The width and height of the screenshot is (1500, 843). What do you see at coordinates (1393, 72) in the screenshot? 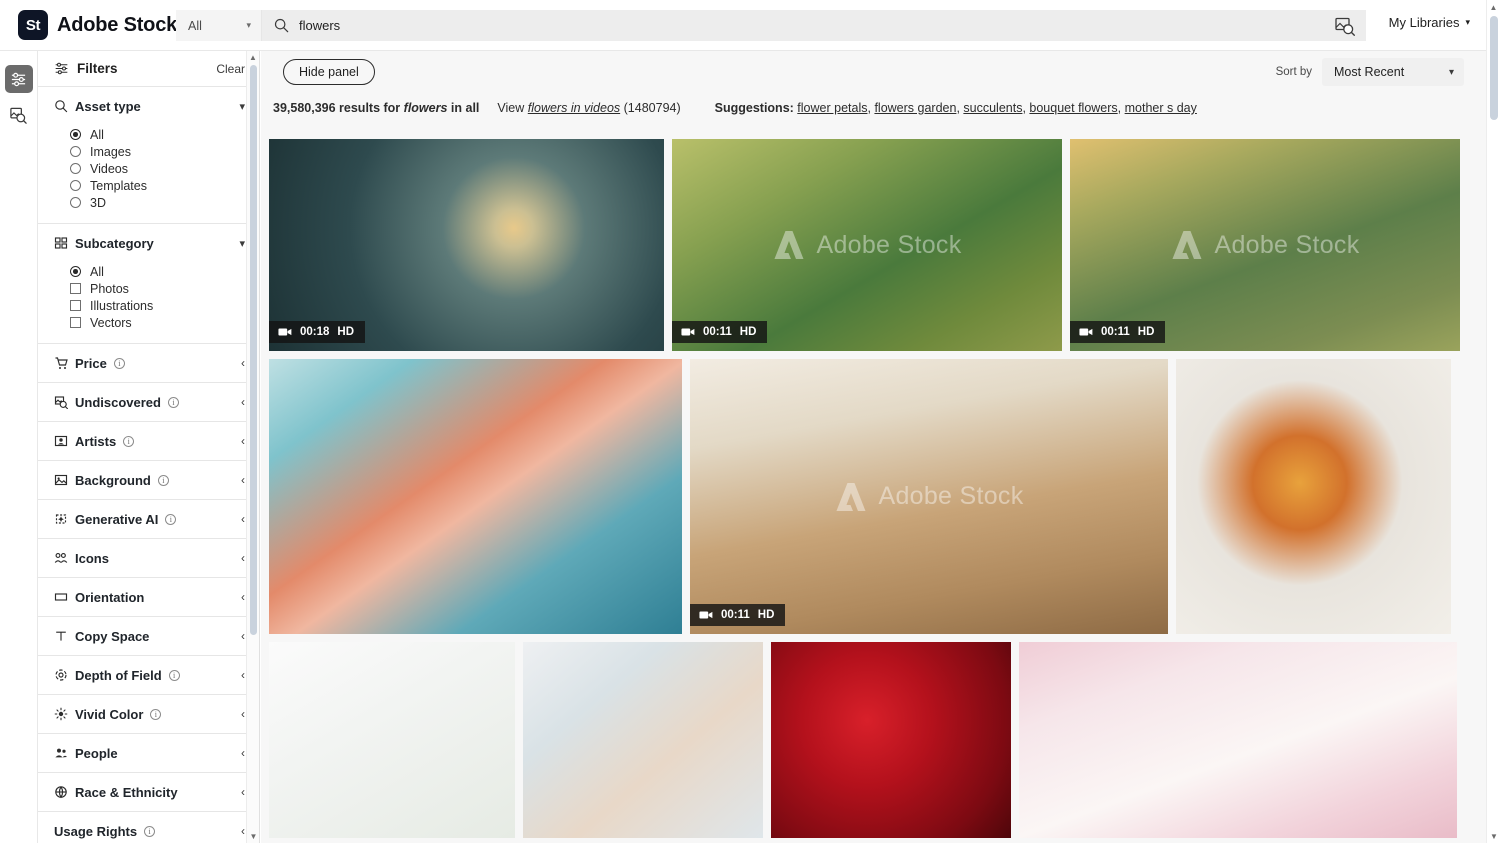
I see `sort-by-select: Most Recent ▾` at bounding box center [1393, 72].